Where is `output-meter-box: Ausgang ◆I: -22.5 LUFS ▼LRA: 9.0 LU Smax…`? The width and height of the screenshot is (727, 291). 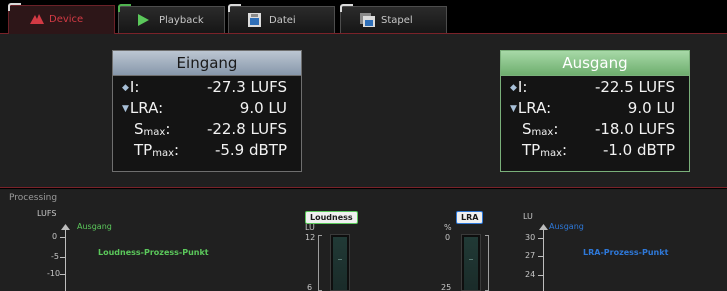 output-meter-box: Ausgang ◆I: -22.5 LUFS ▼LRA: 9.0 LU Smax… is located at coordinates (595, 111).